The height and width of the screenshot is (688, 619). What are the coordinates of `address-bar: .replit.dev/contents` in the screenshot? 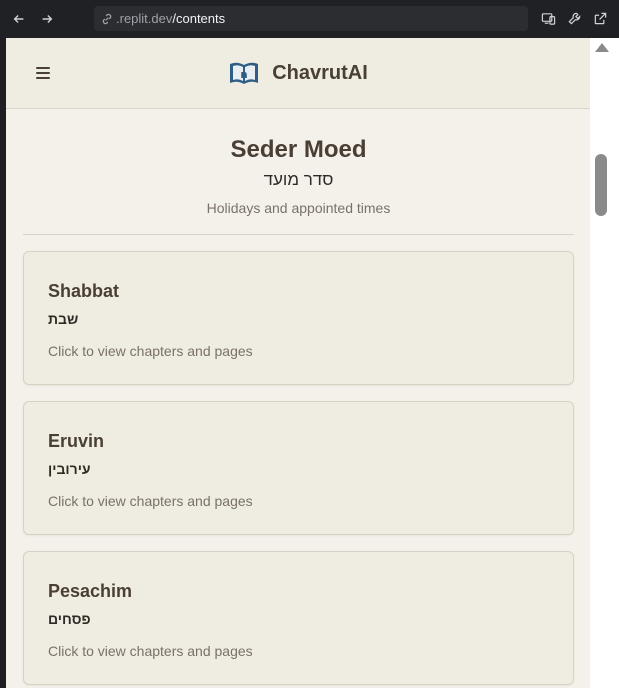 It's located at (311, 18).